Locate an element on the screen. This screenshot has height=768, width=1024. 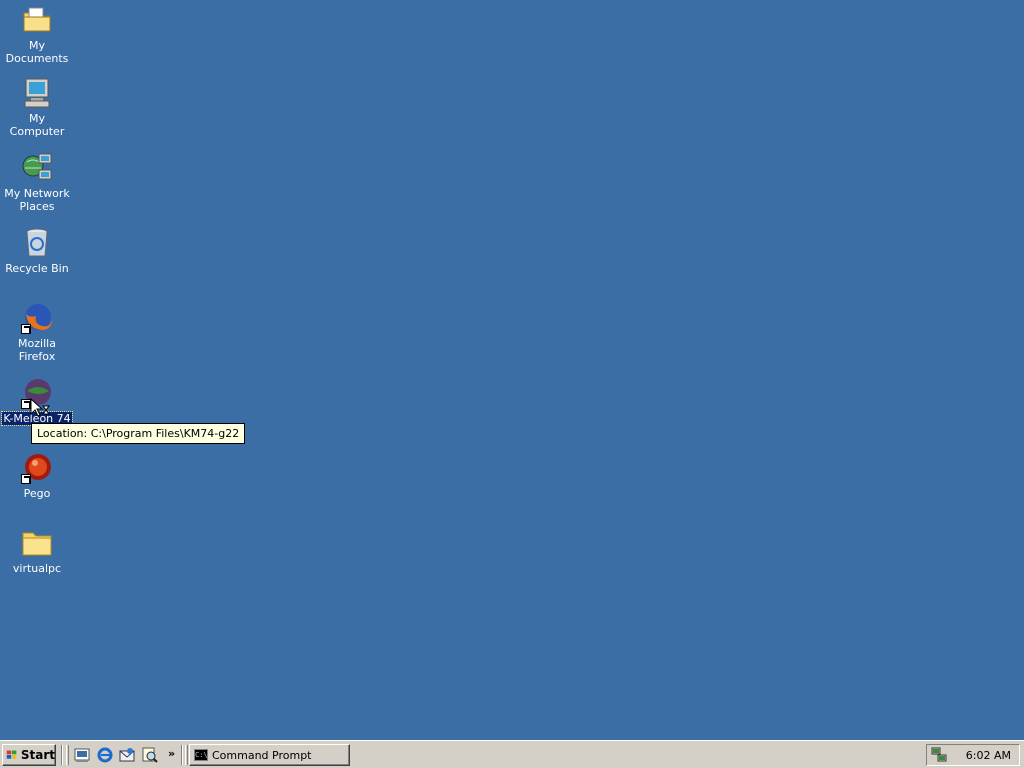
search-icon is located at coordinates (150, 755).